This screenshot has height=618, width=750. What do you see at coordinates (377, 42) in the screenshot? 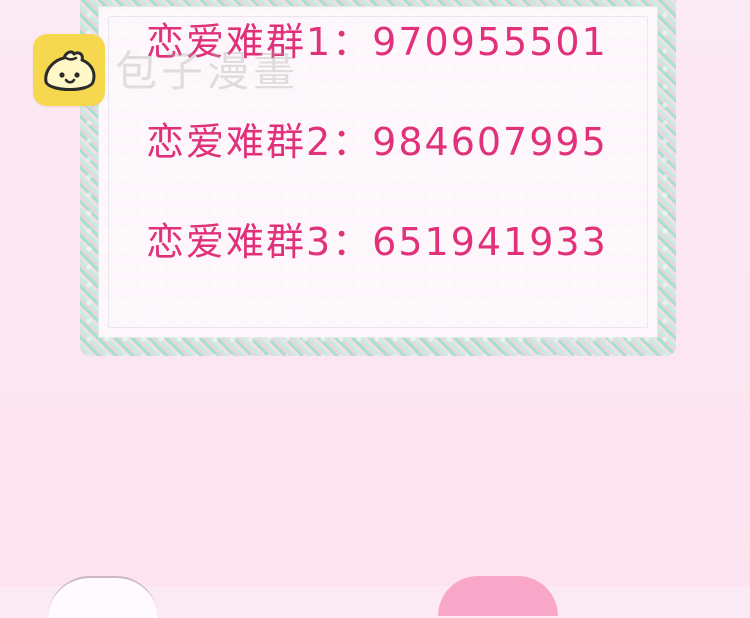
I see `group-line-1: 恋爱难群1：970955501` at bounding box center [377, 42].